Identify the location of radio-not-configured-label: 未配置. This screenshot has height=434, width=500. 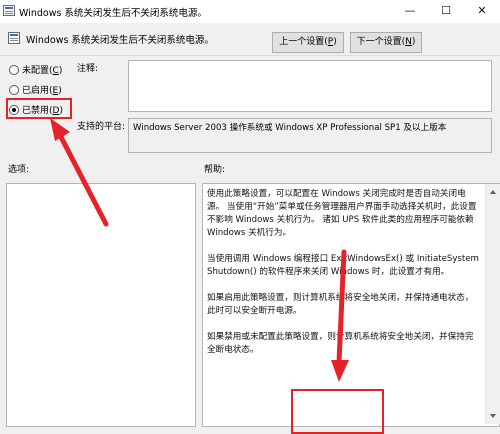
(36, 71).